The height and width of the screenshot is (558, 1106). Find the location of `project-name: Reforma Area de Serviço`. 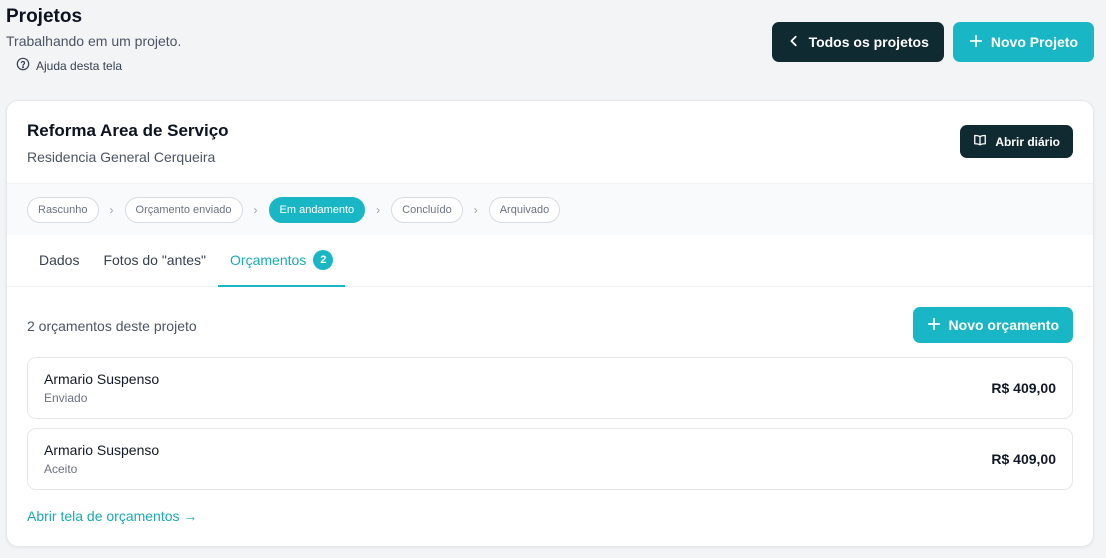

project-name: Reforma Area de Serviço is located at coordinates (128, 130).